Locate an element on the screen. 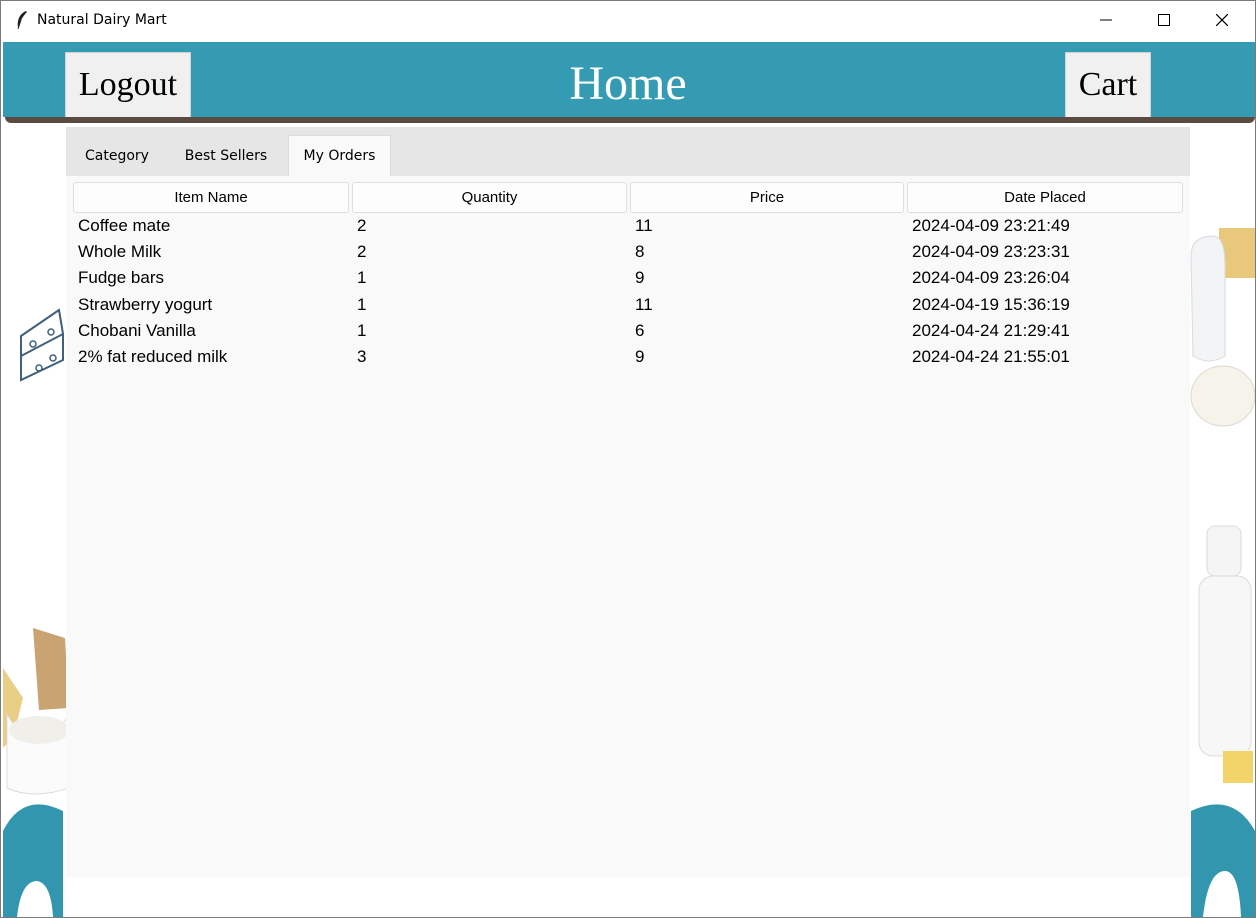  cell-date-placed: 2024-04-09 23:23:31 is located at coordinates (991, 252).